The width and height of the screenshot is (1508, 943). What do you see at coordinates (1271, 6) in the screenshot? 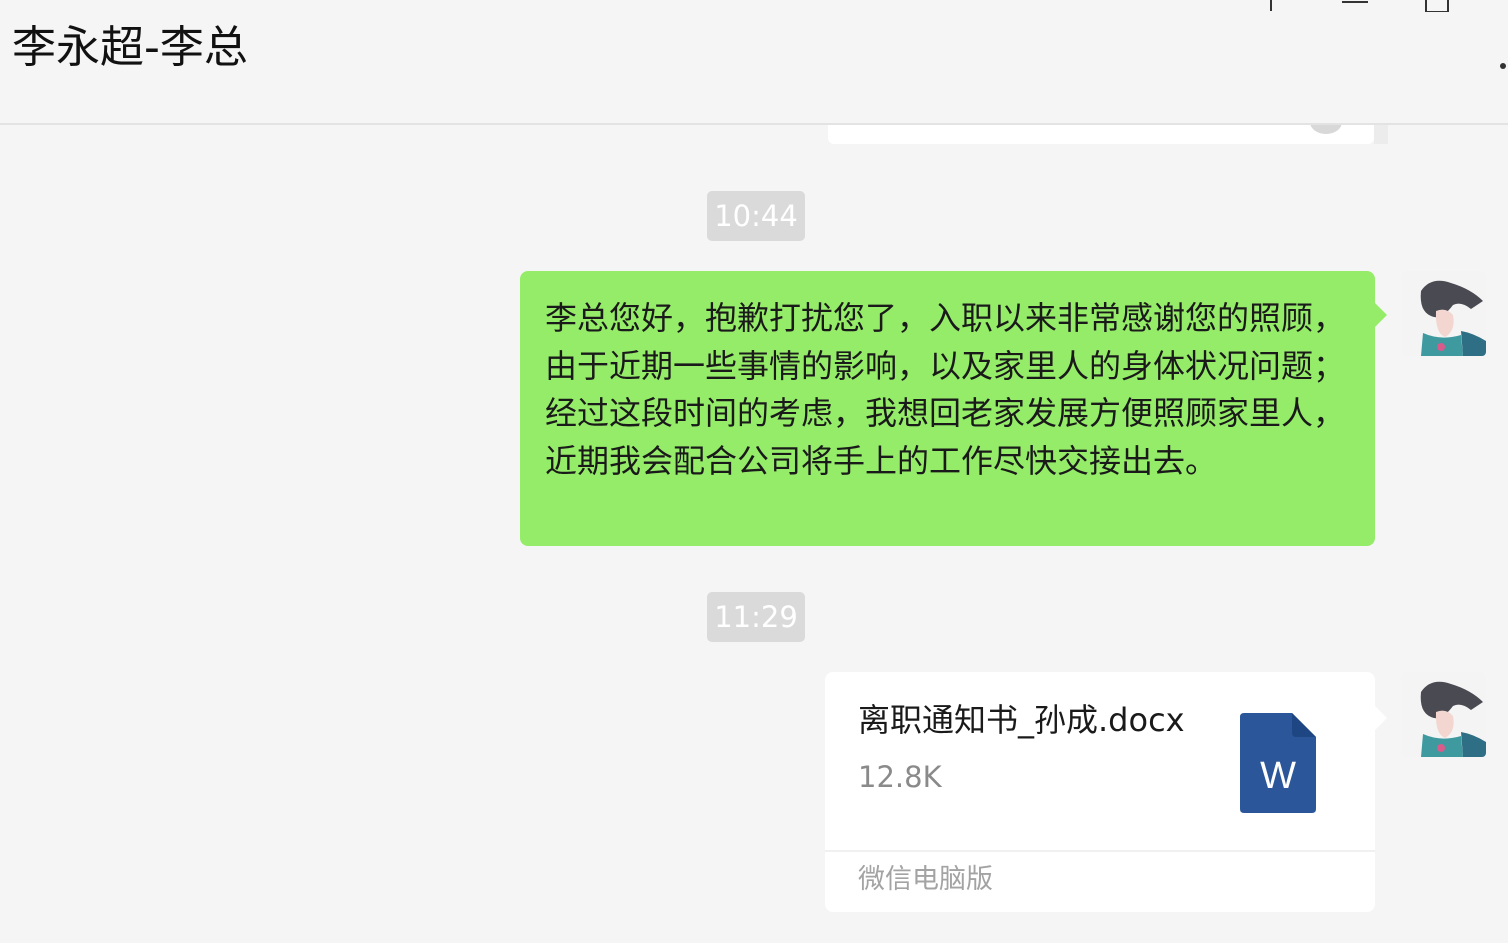
I see `pin-icon` at bounding box center [1271, 6].